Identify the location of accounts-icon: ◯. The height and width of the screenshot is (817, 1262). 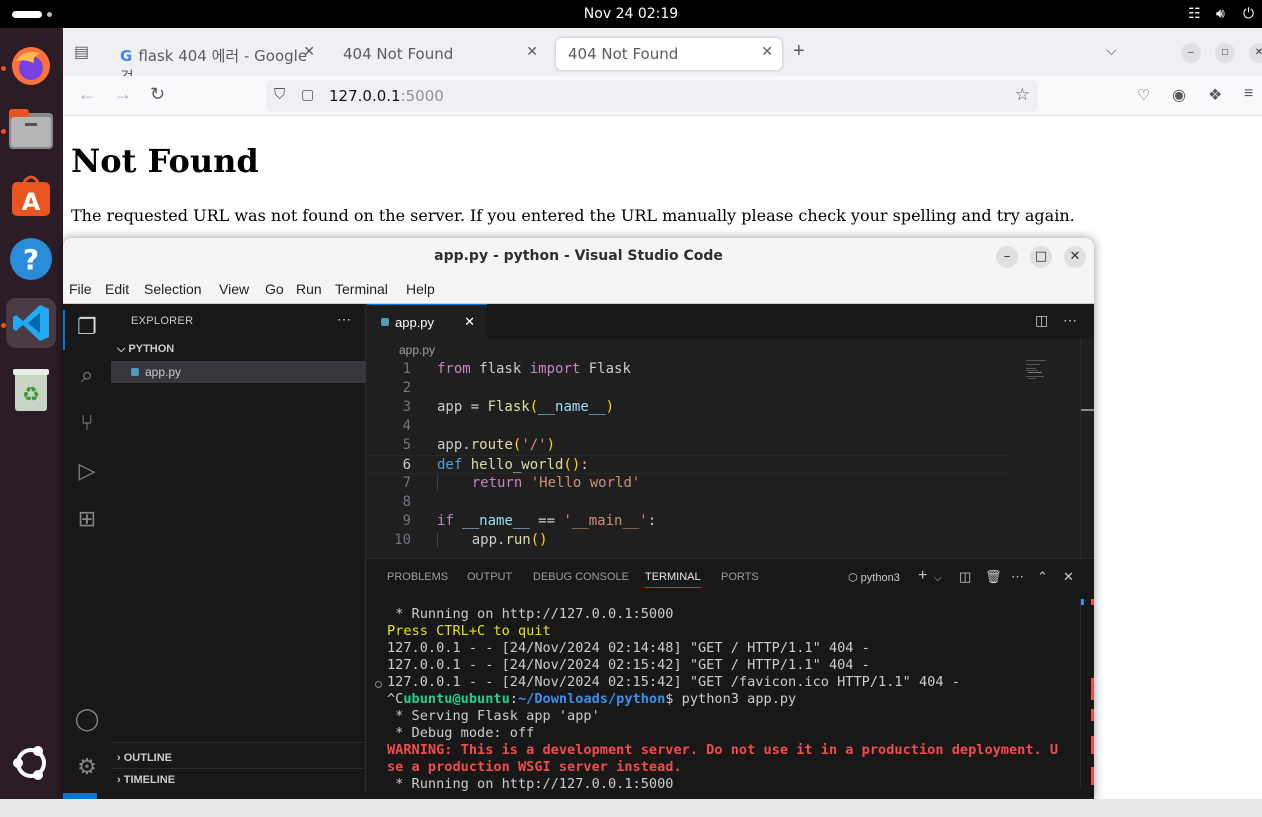
(87, 720).